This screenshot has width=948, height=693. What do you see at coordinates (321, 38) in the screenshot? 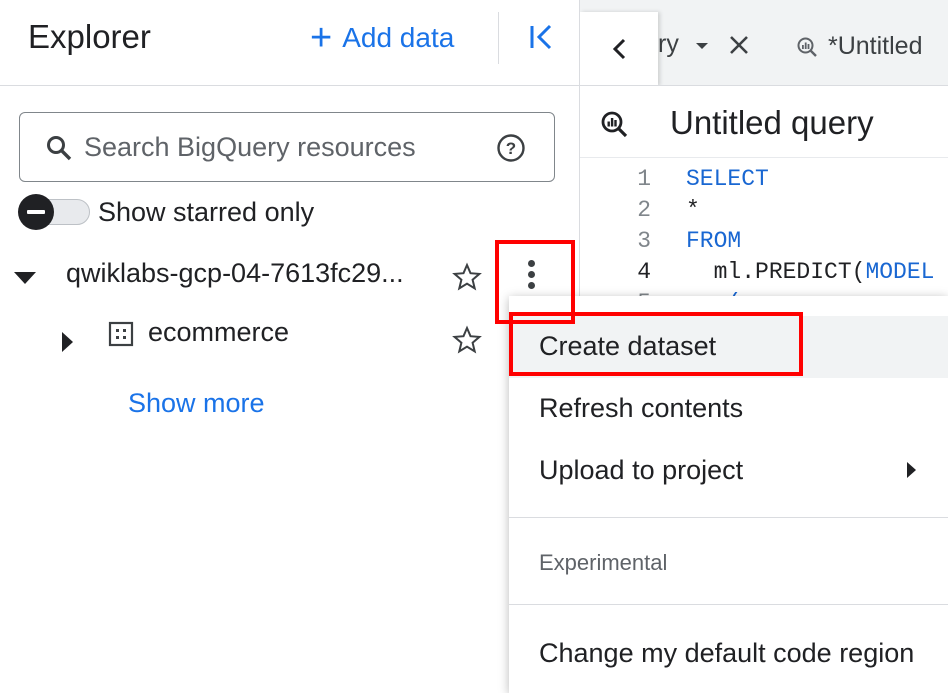
I see `add-icon: +` at bounding box center [321, 38].